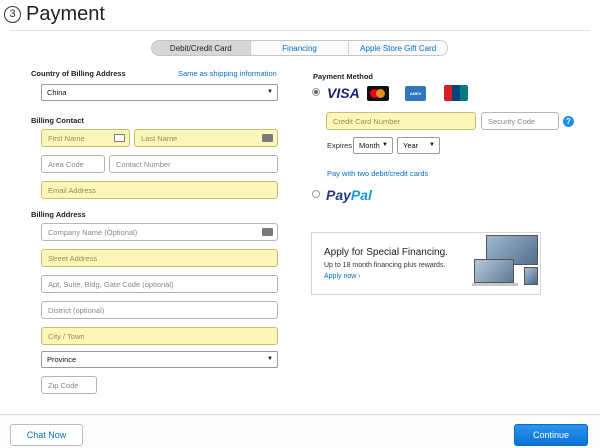  I want to click on security-code-field: Security Code, so click(520, 121).